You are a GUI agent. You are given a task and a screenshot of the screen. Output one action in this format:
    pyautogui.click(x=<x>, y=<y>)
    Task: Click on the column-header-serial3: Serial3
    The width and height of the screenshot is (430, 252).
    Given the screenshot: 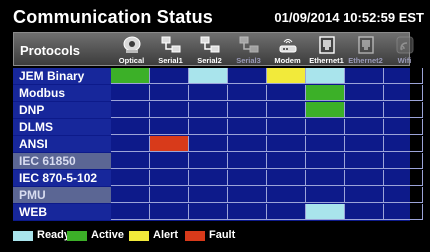 What is the action you would take?
    pyautogui.click(x=248, y=50)
    